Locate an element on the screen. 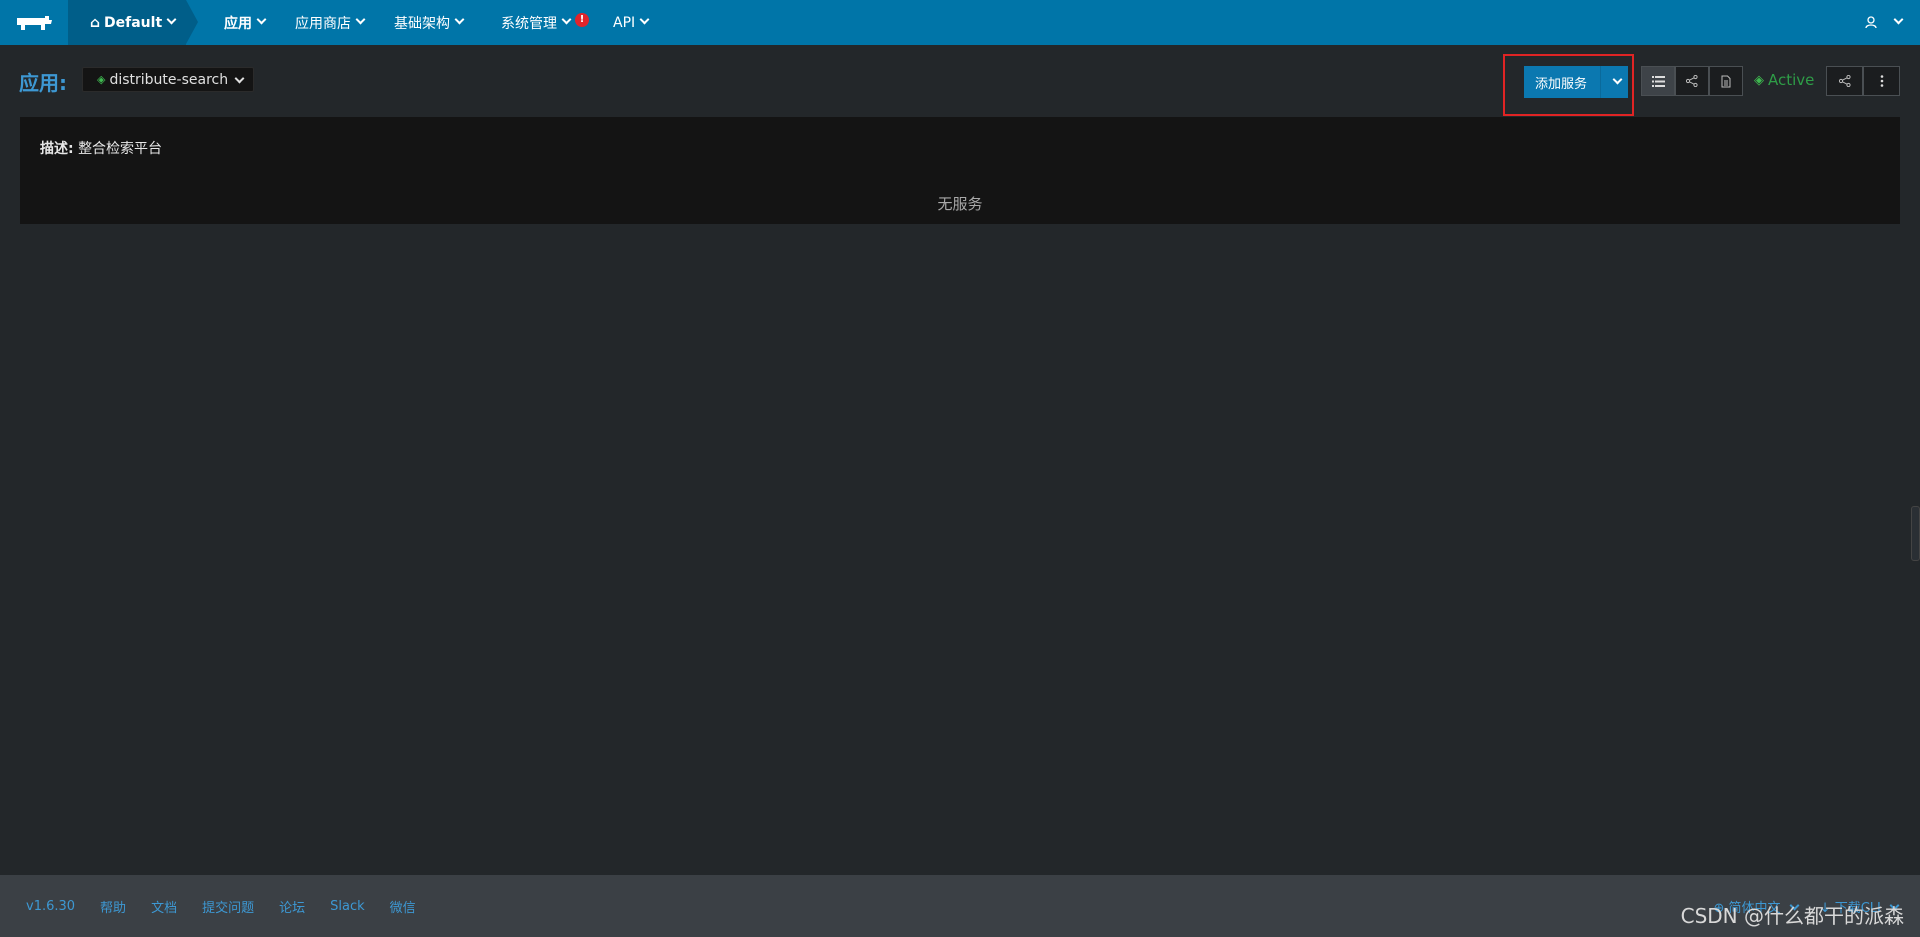  actions-group is located at coordinates (1863, 81).